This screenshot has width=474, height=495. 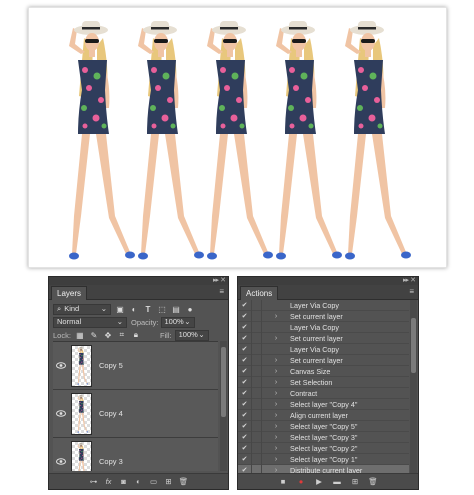 What do you see at coordinates (135, 366) in the screenshot?
I see `layer-row: Copy 5` at bounding box center [135, 366].